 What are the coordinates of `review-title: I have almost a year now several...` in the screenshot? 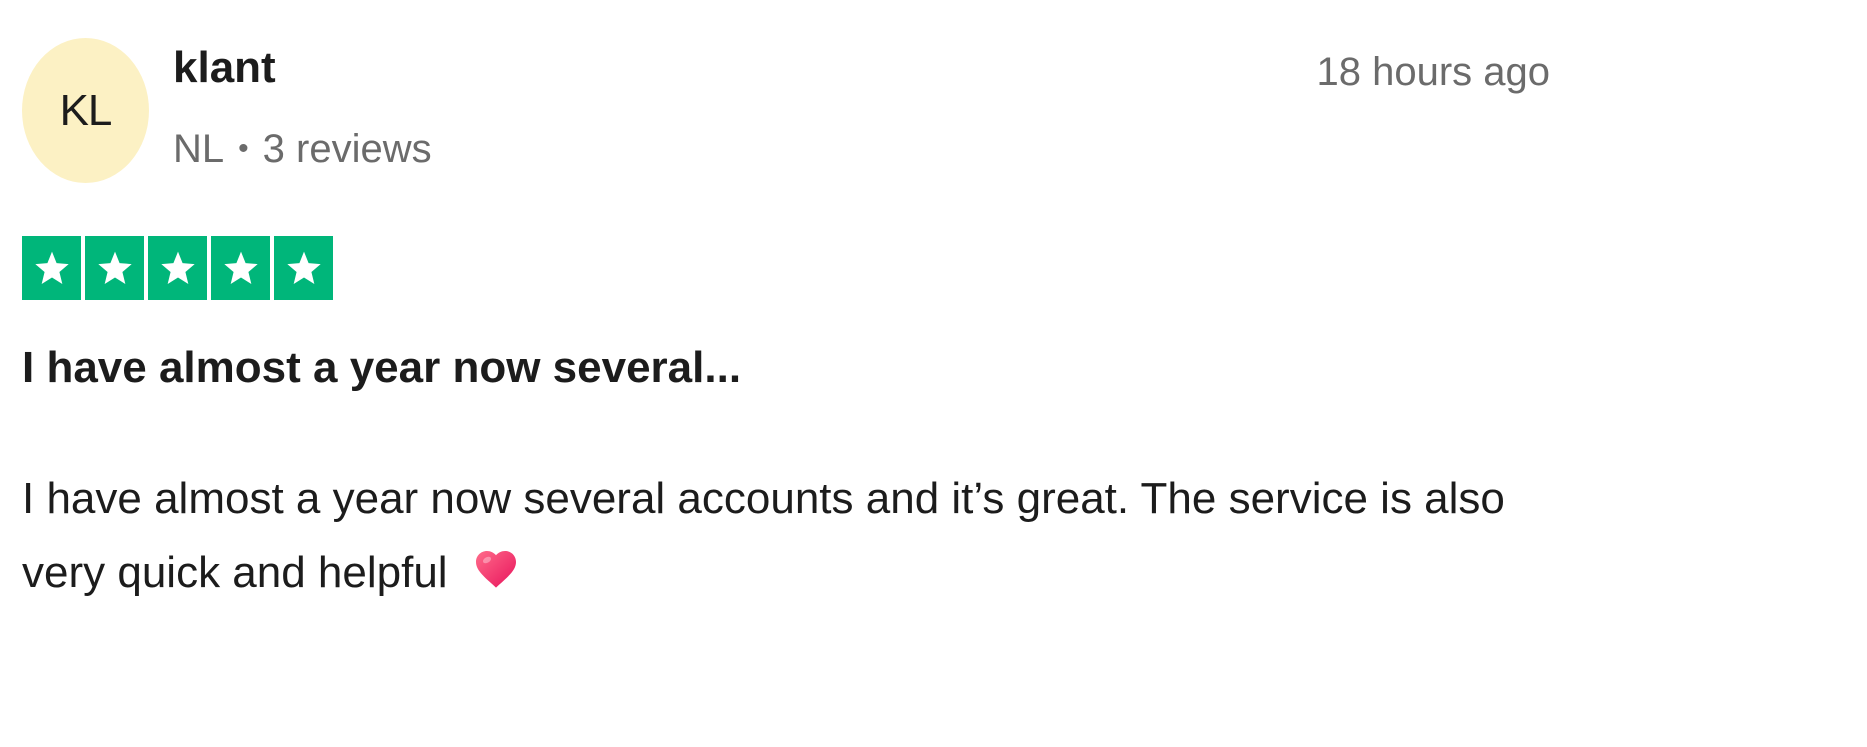 It's located at (381, 368).